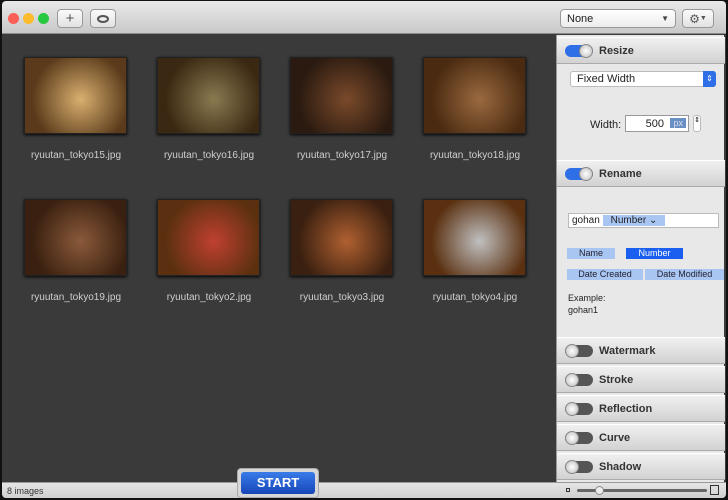 Image resolution: width=728 pixels, height=500 pixels. I want to click on rename-example: Example: gohan1, so click(587, 304).